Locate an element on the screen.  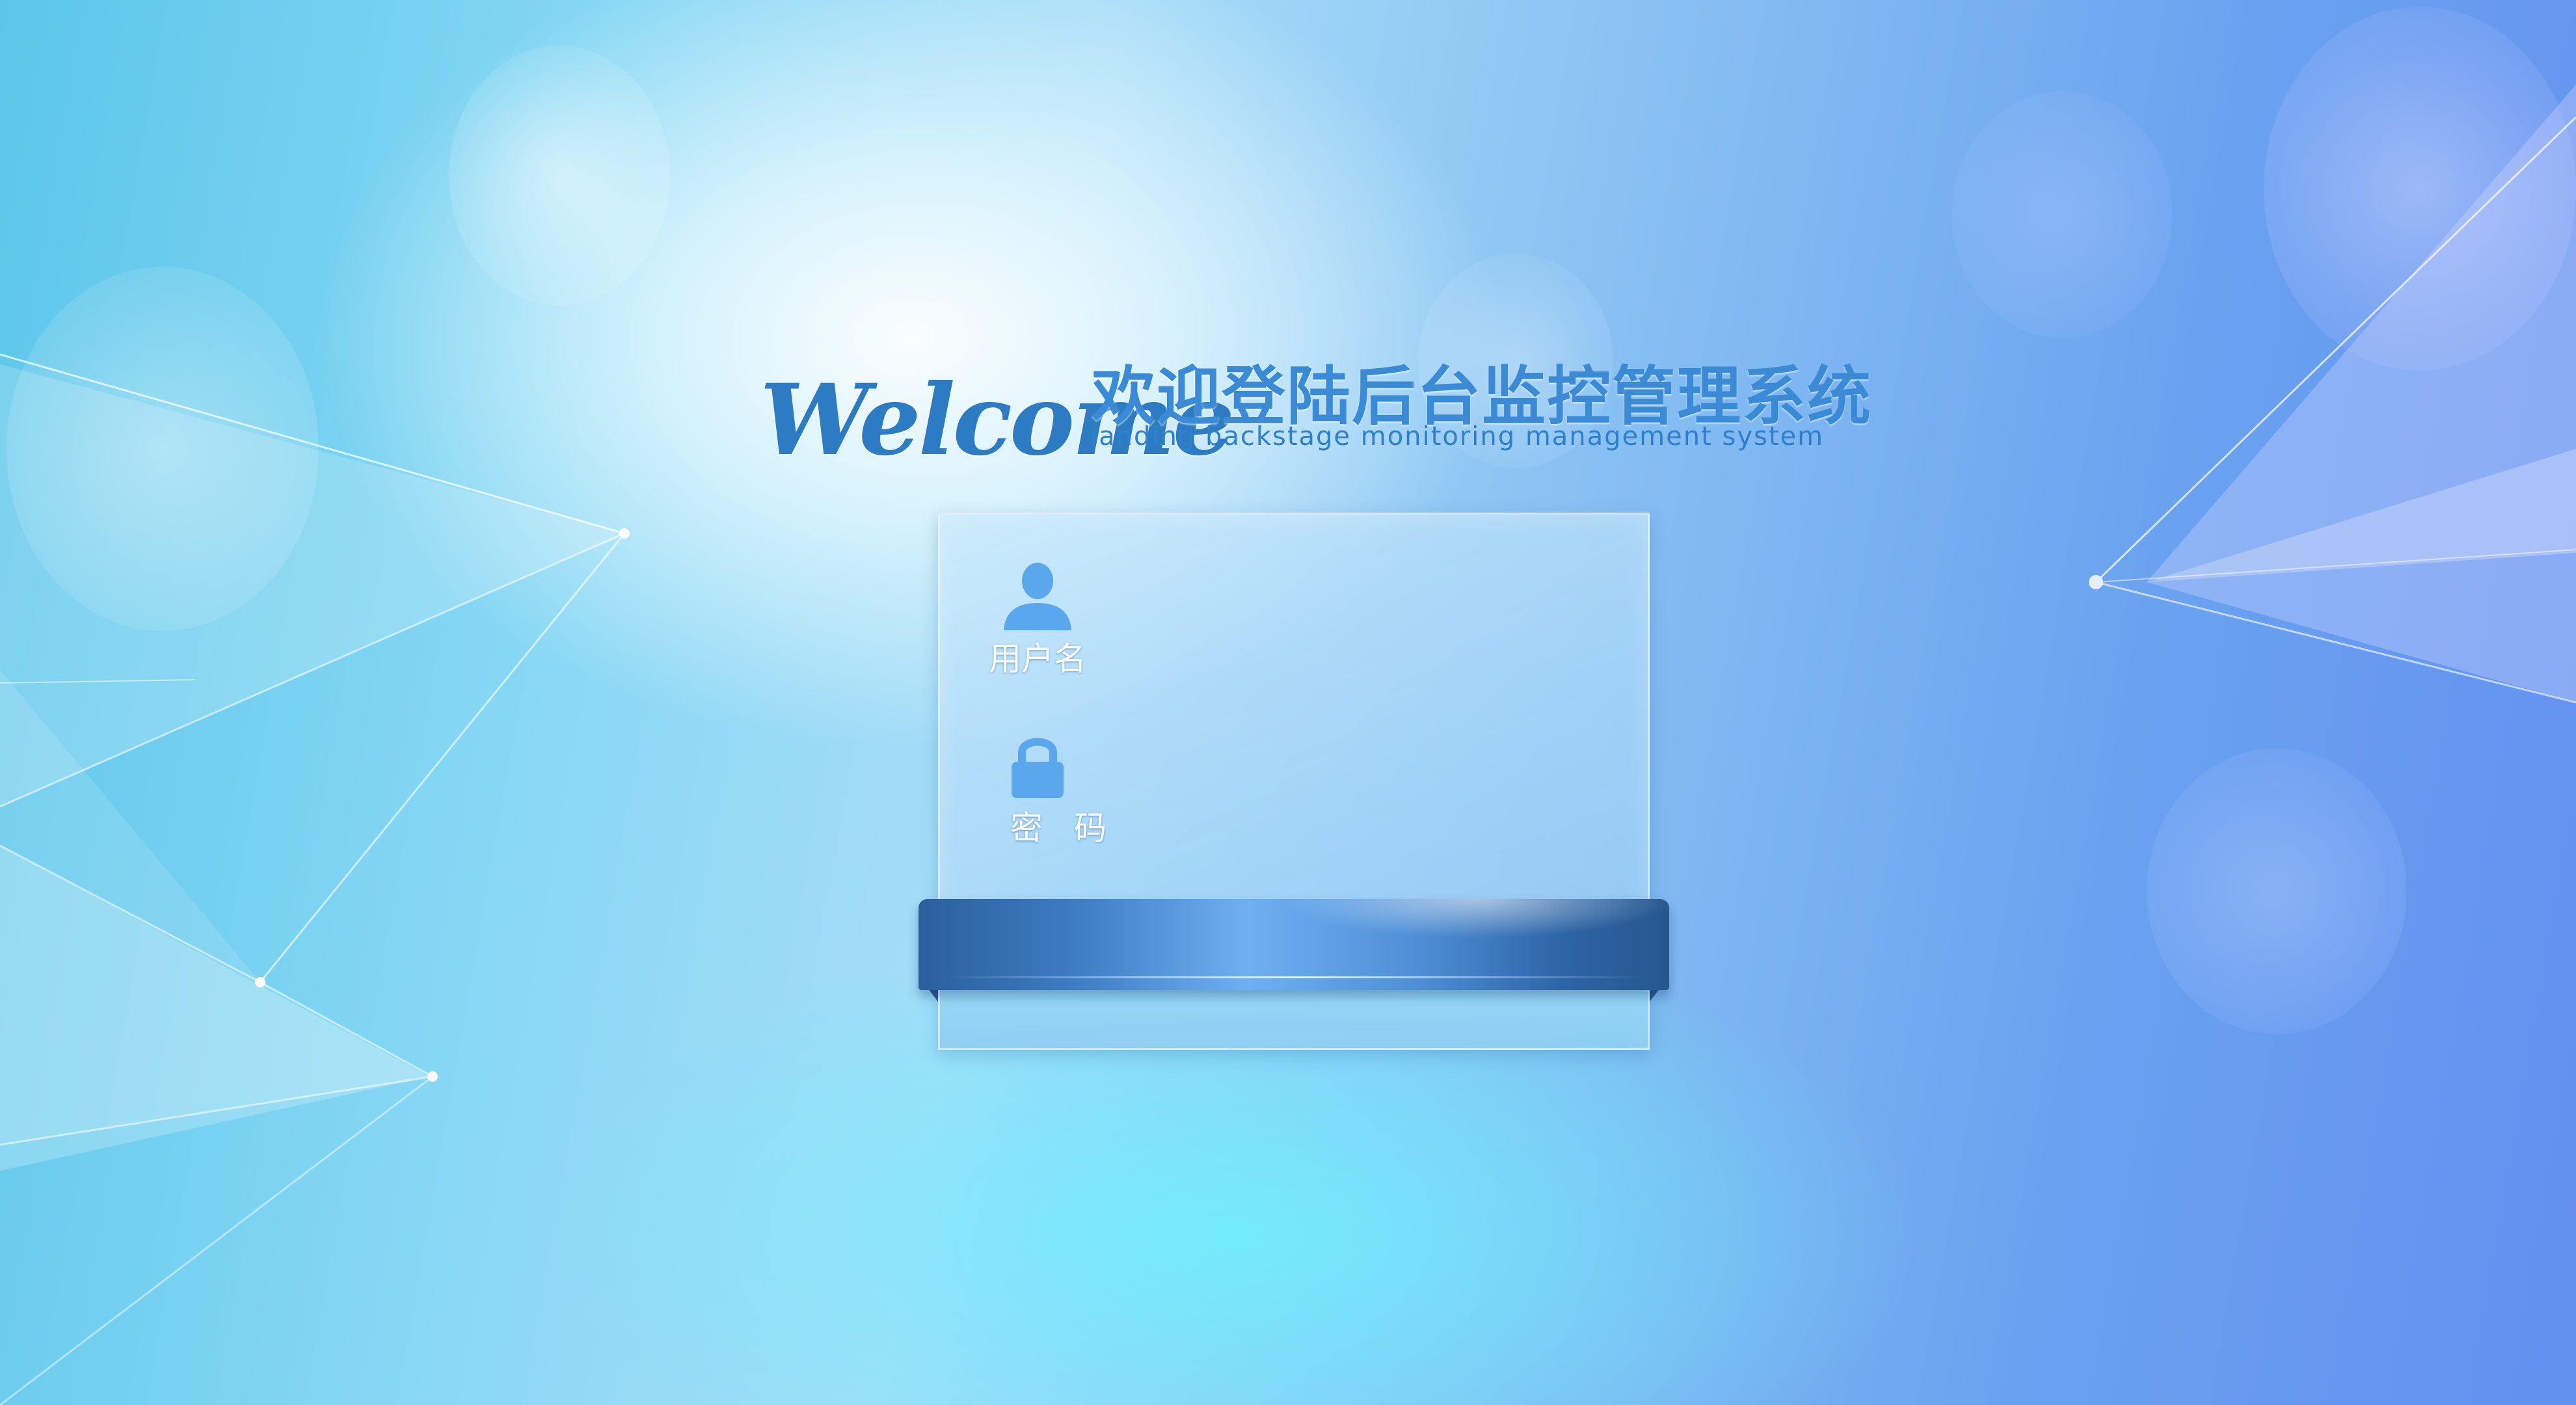
password-row: 密码 is located at coordinates (1058, 789).